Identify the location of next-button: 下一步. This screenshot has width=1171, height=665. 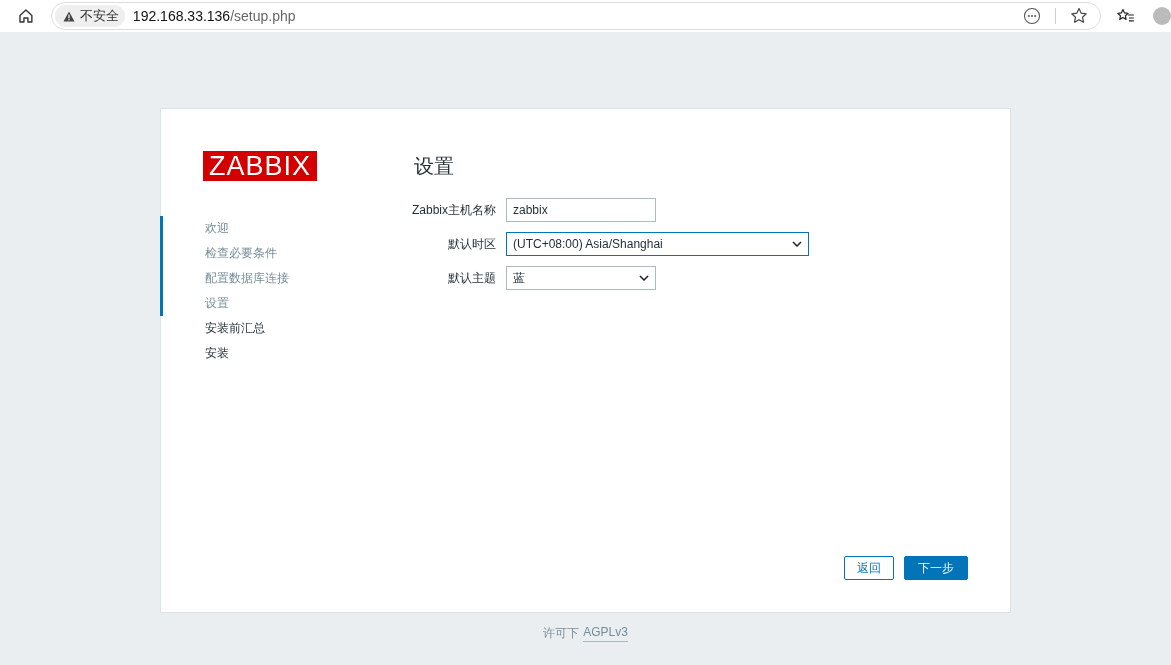
(936, 568).